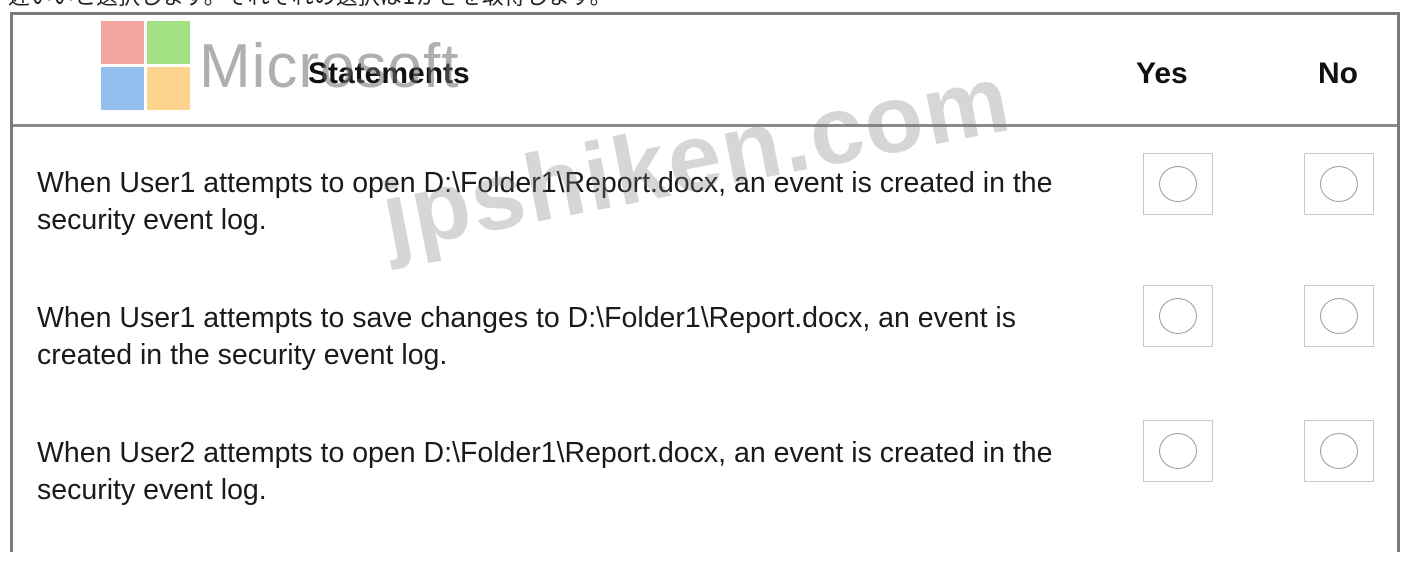 Image resolution: width=1409 pixels, height=565 pixels. What do you see at coordinates (310, 5) in the screenshot?
I see `top-instruction-text: 遅いいと選択しまず。それそれの選択は1かきを取得します。` at bounding box center [310, 5].